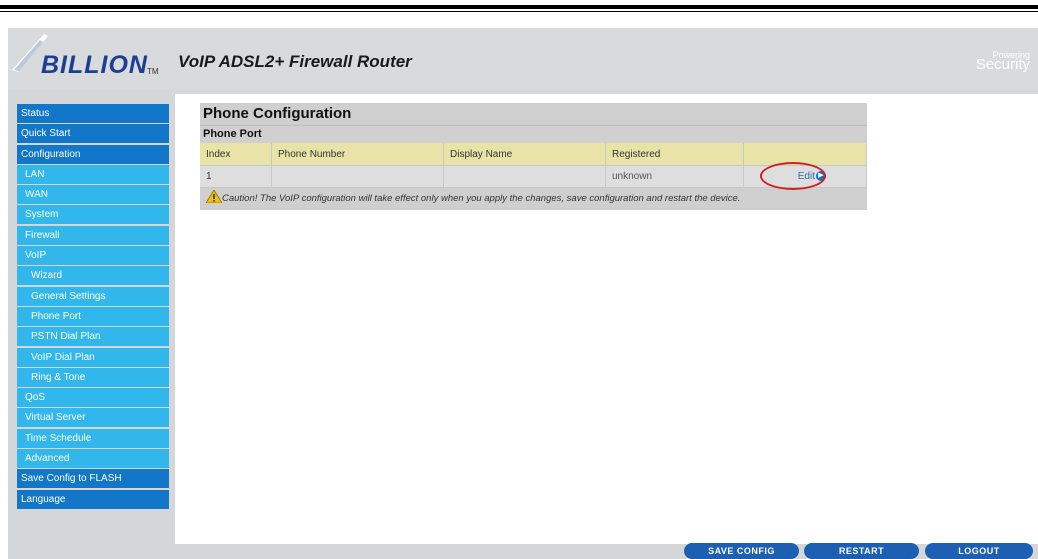 The width and height of the screenshot is (1038, 559). Describe the element at coordinates (93, 499) in the screenshot. I see `sidebar-item-language: Language` at that location.